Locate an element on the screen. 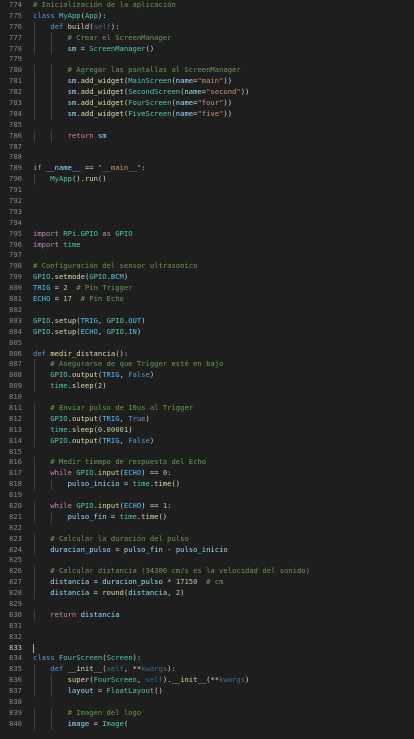 The width and height of the screenshot is (414, 739). line-number: 840 is located at coordinates (15, 723).